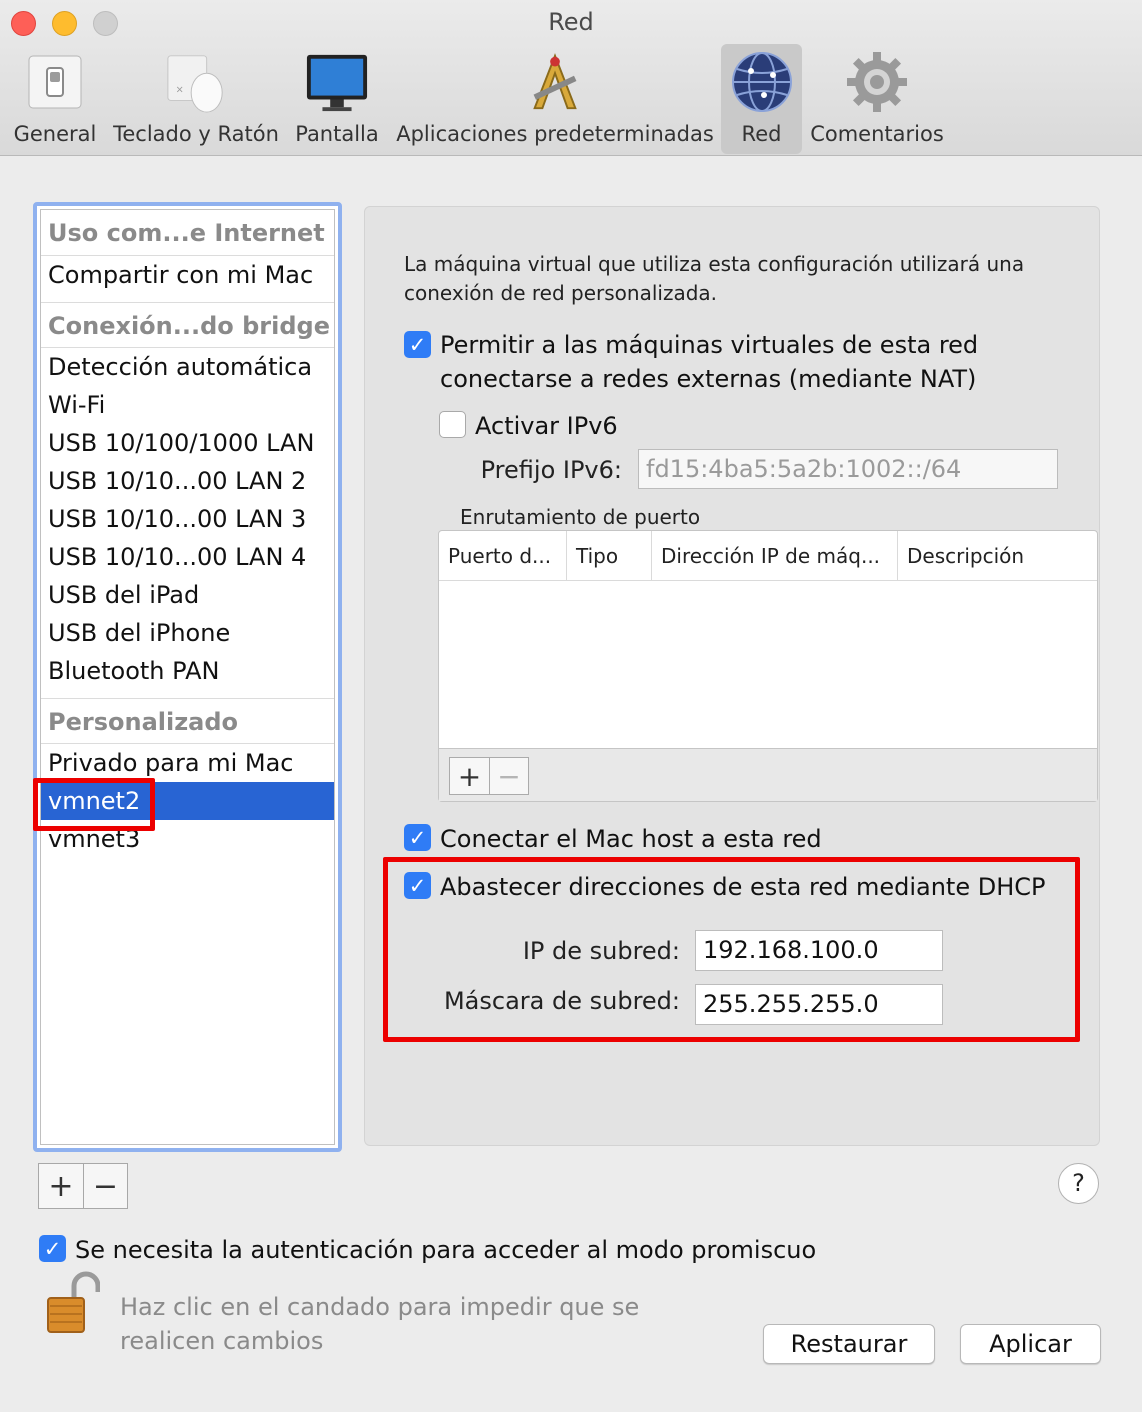 The image size is (1142, 1412). What do you see at coordinates (187, 233) in the screenshot?
I see `group-header-internet-sharing: Uso com...e Internet` at bounding box center [187, 233].